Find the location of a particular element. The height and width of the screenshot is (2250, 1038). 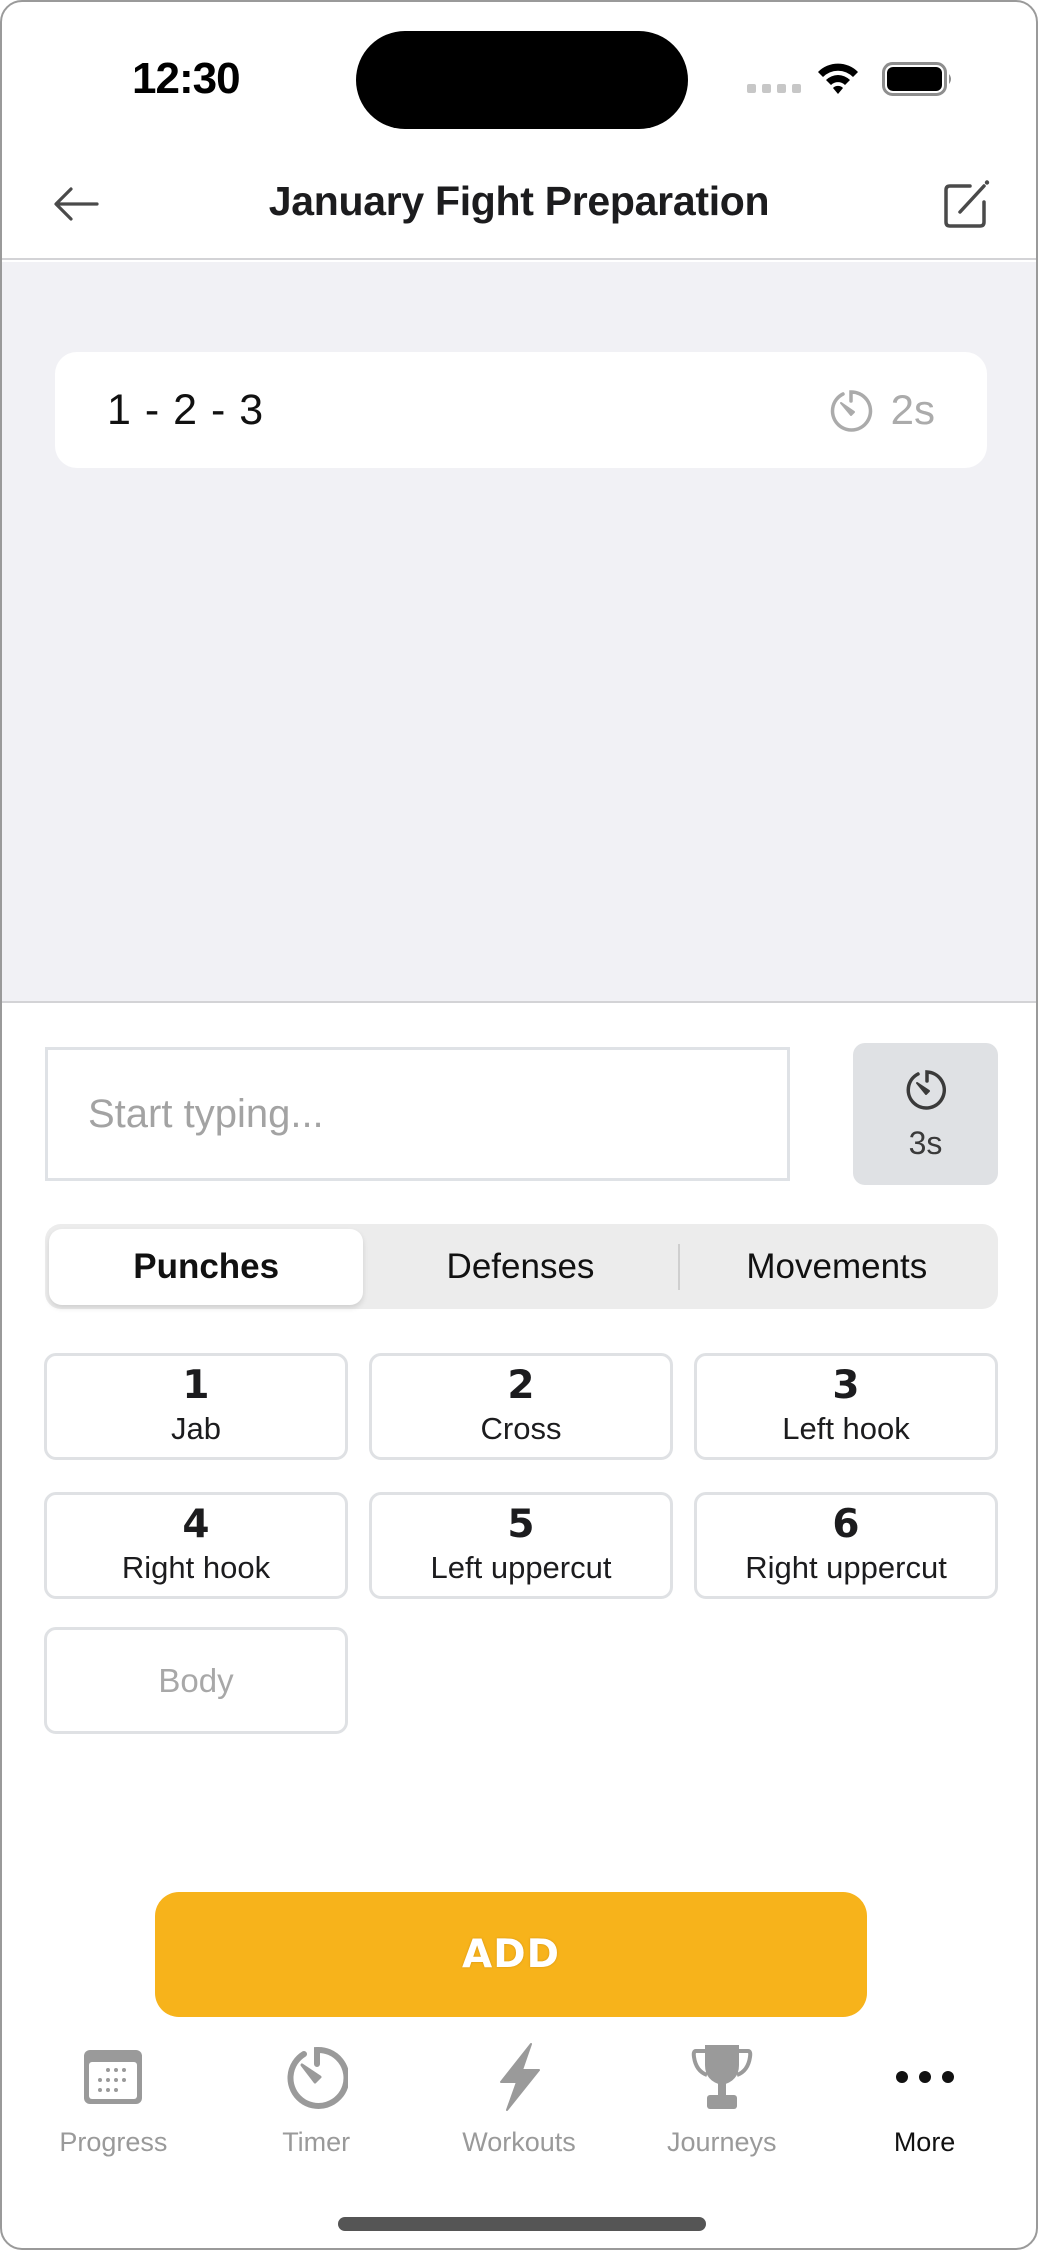

duration-button: 3s is located at coordinates (925, 1114).